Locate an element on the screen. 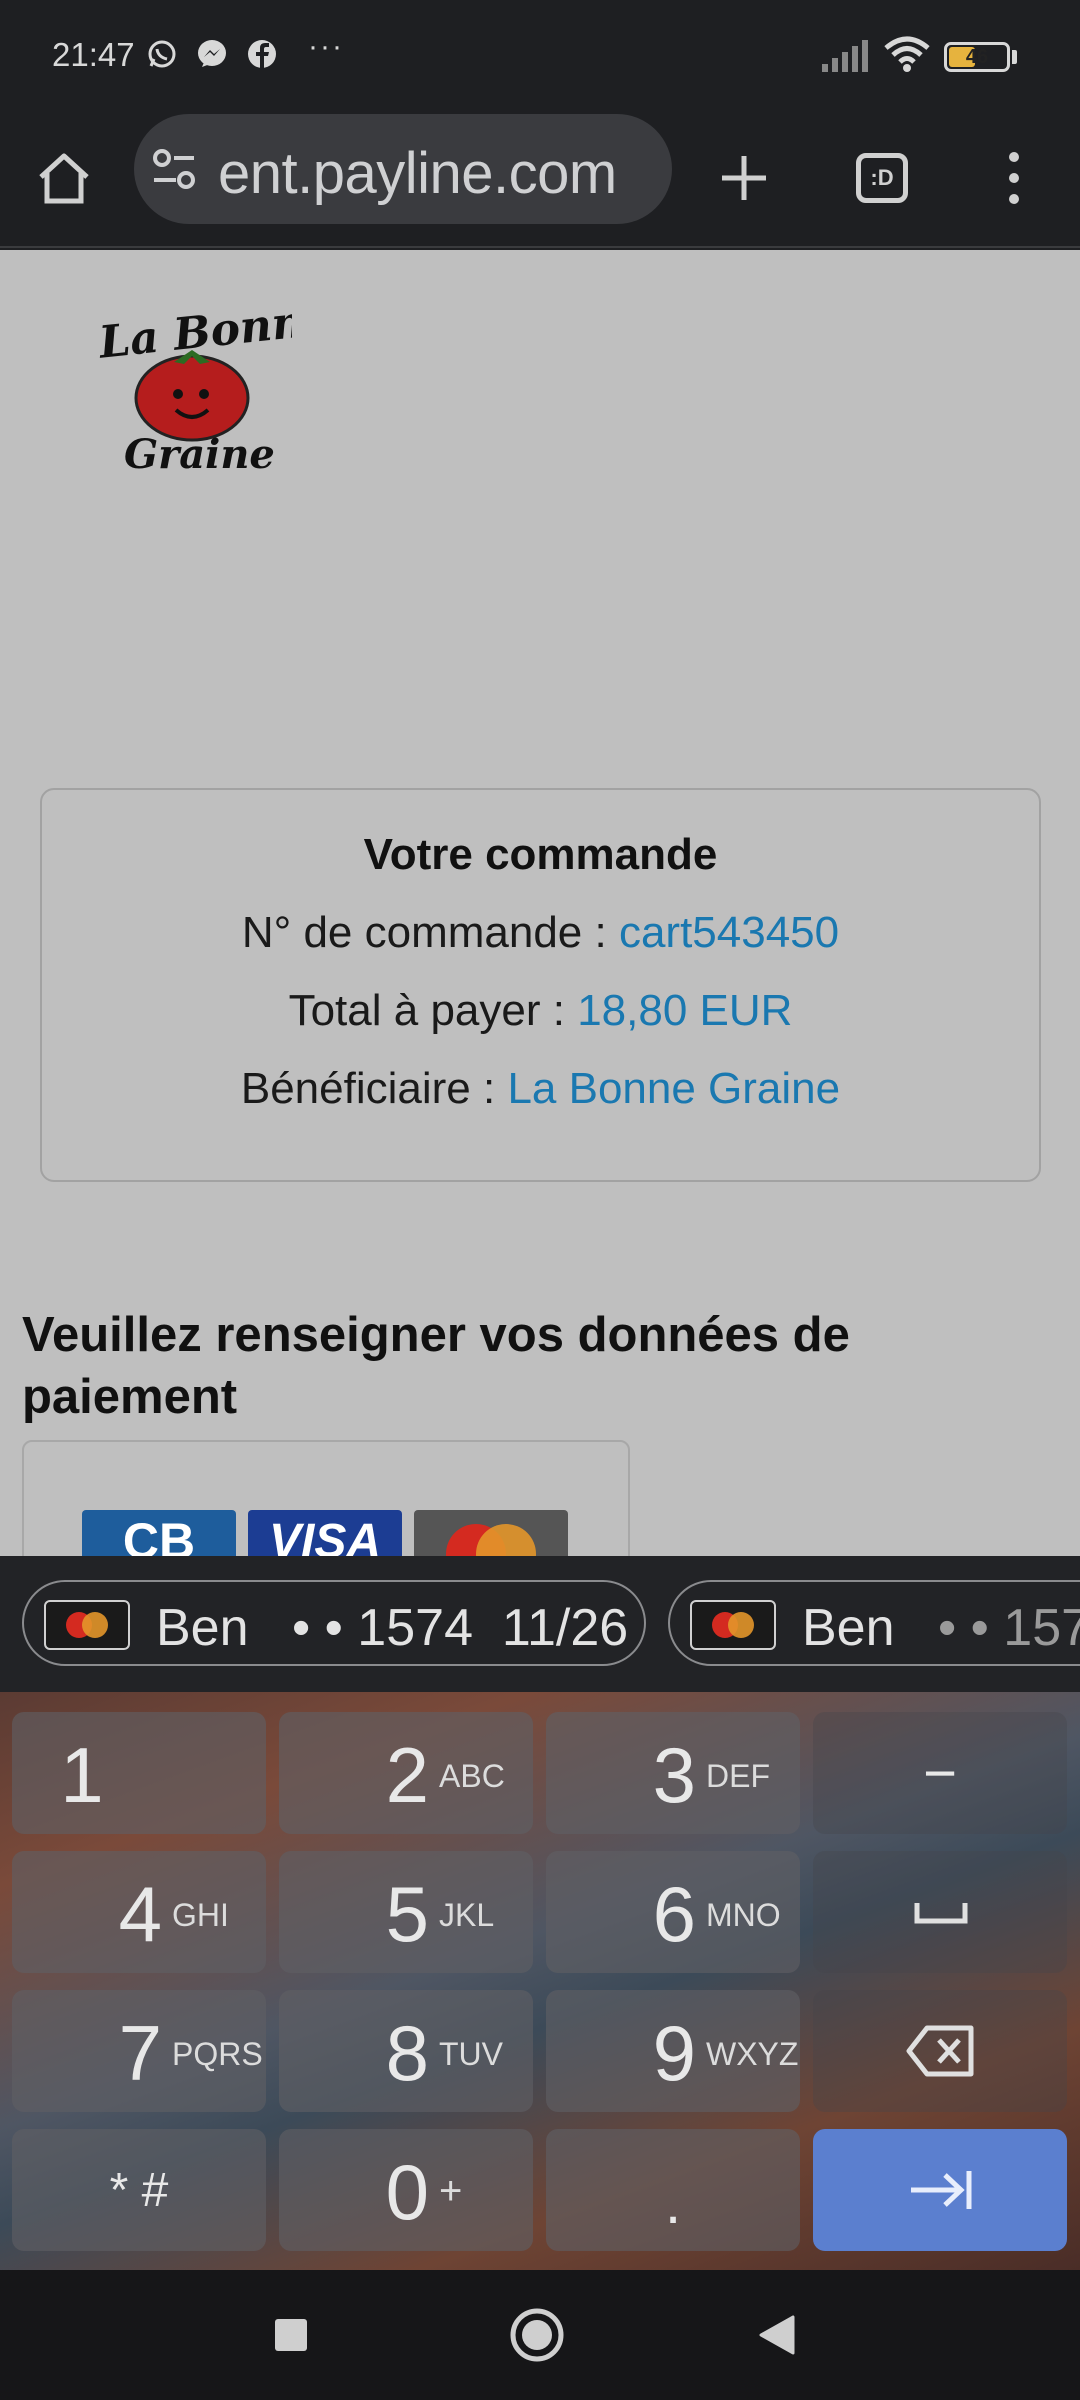 This screenshot has height=2400, width=1080. total-value: 18,80 EUR is located at coordinates (685, 1010).